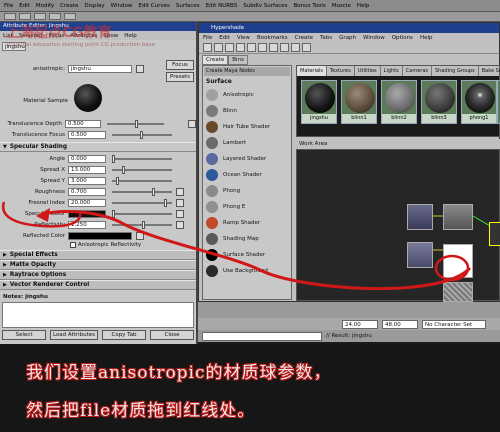  I want to click on annotation-circle, so click(452, 268).